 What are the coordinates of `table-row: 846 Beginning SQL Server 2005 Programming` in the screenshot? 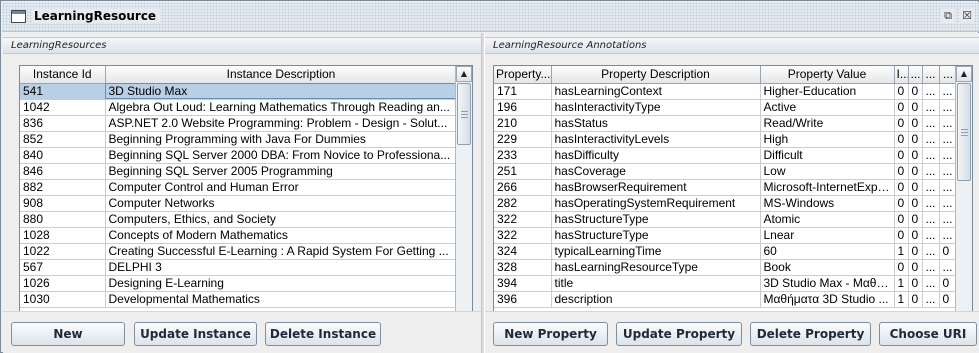 It's located at (239, 171).